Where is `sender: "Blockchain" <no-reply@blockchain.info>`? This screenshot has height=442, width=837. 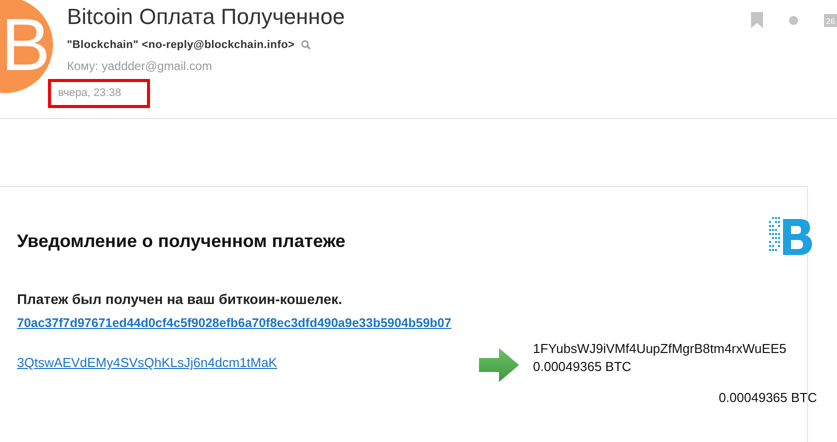 sender: "Blockchain" <no-reply@blockchain.info> is located at coordinates (181, 45).